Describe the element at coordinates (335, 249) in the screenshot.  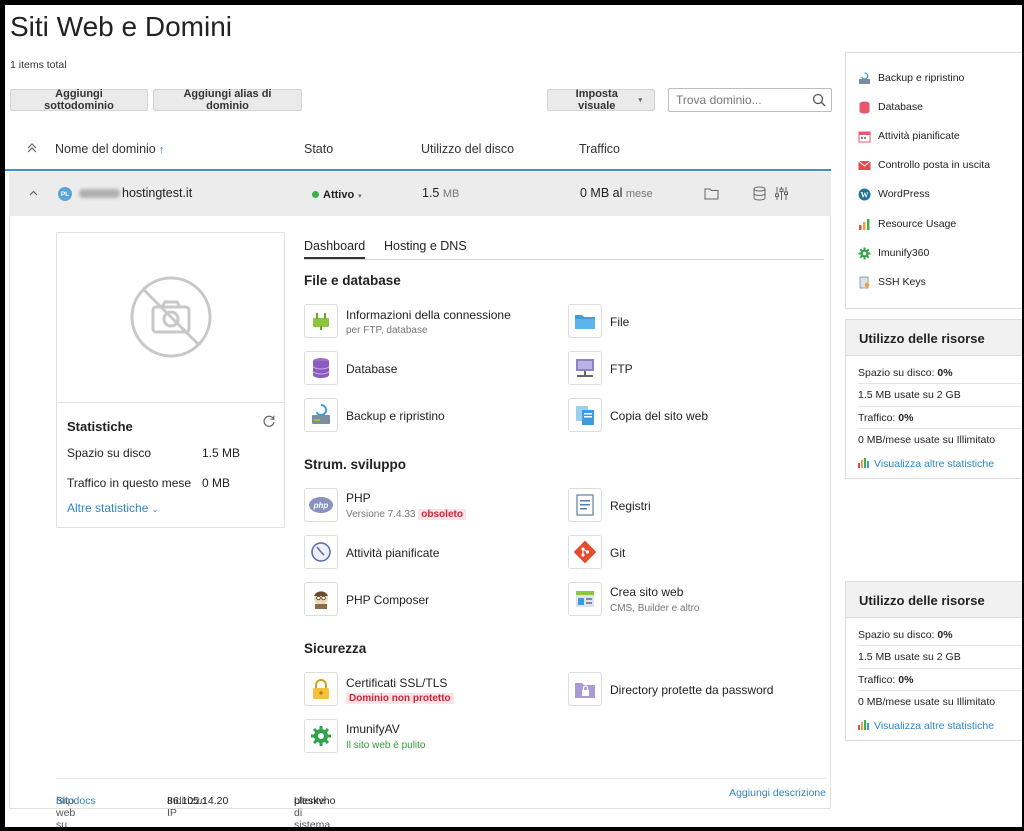
I see `tab-dashboard: Dashboard` at that location.